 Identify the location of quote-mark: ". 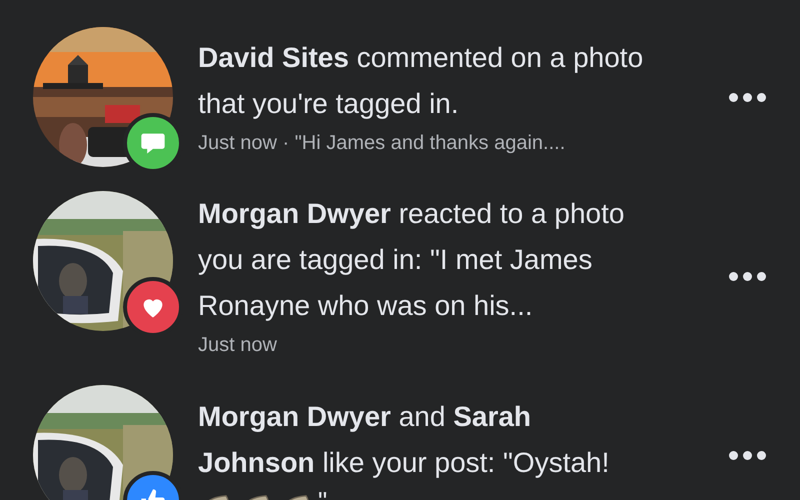
(323, 493).